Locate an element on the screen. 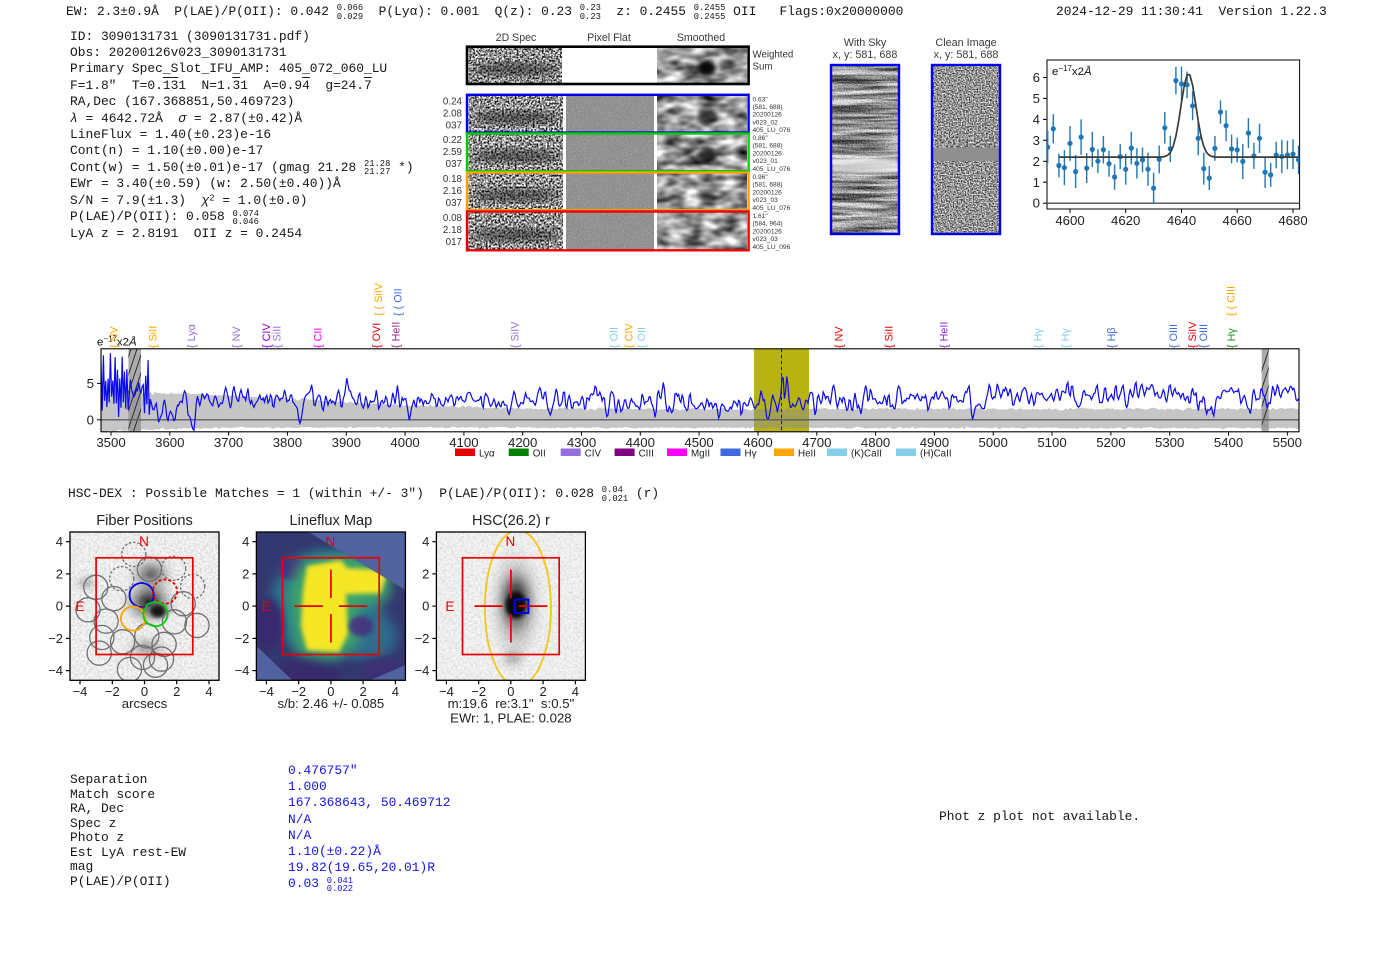 The height and width of the screenshot is (953, 1400). svg-text: 1 is located at coordinates (1036, 182).